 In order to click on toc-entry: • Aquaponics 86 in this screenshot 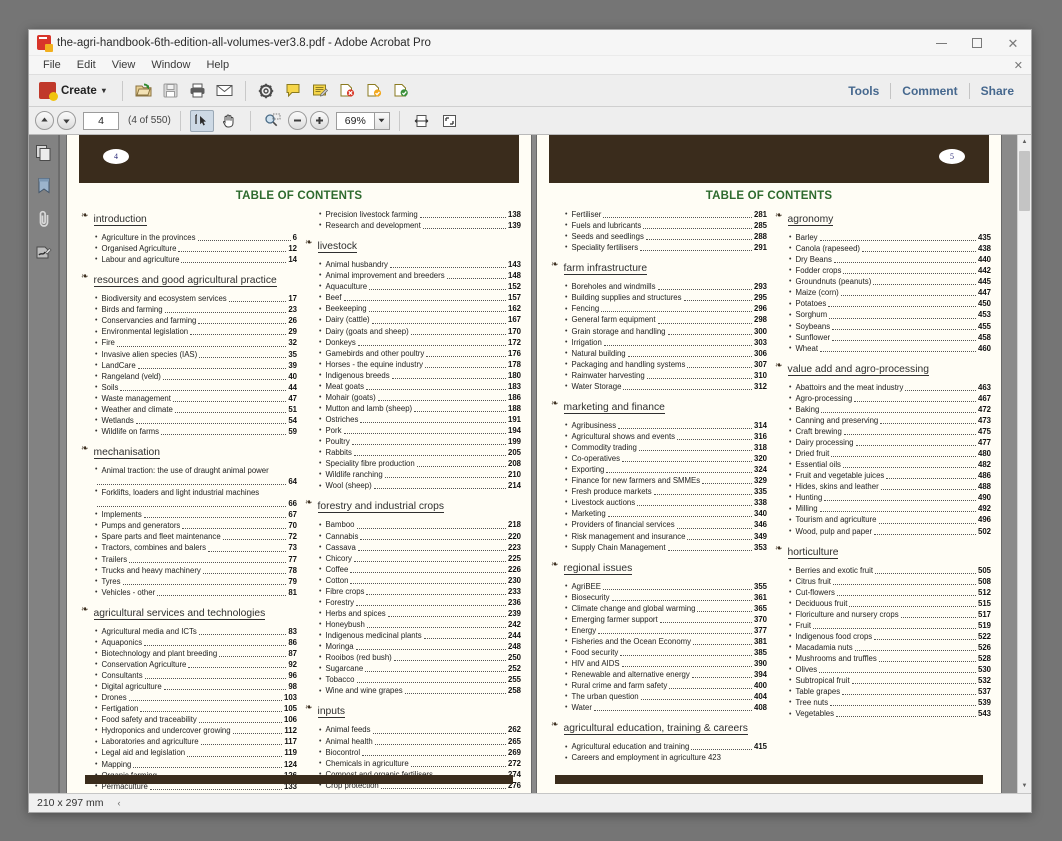, I will do `click(196, 642)`.